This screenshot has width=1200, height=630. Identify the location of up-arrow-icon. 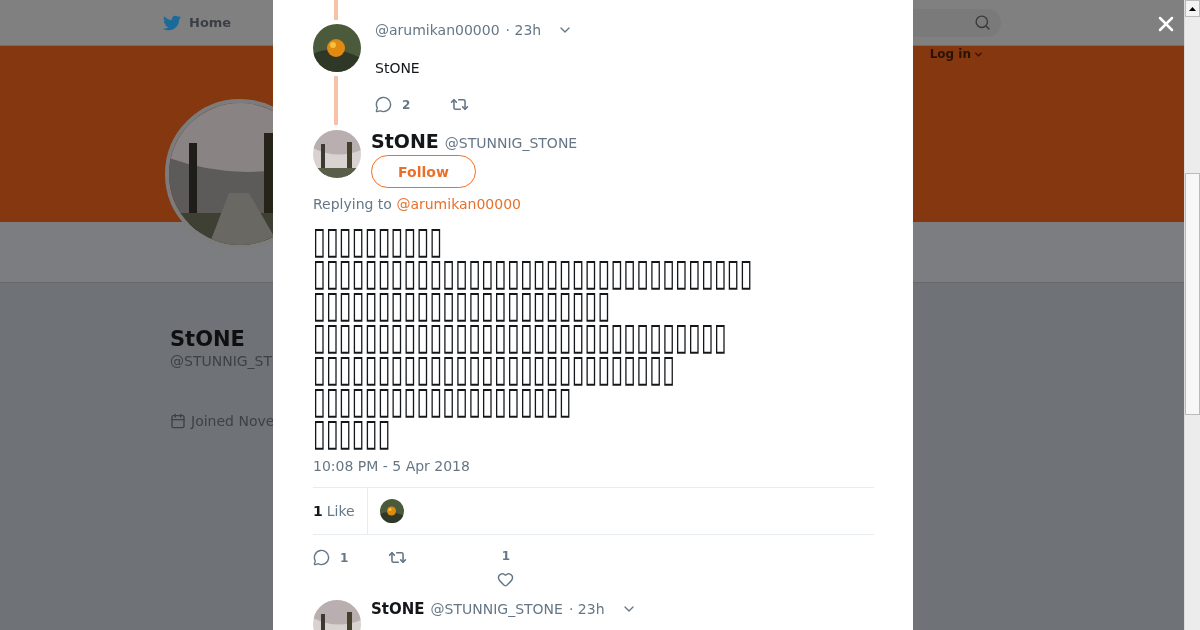
(1192, 8).